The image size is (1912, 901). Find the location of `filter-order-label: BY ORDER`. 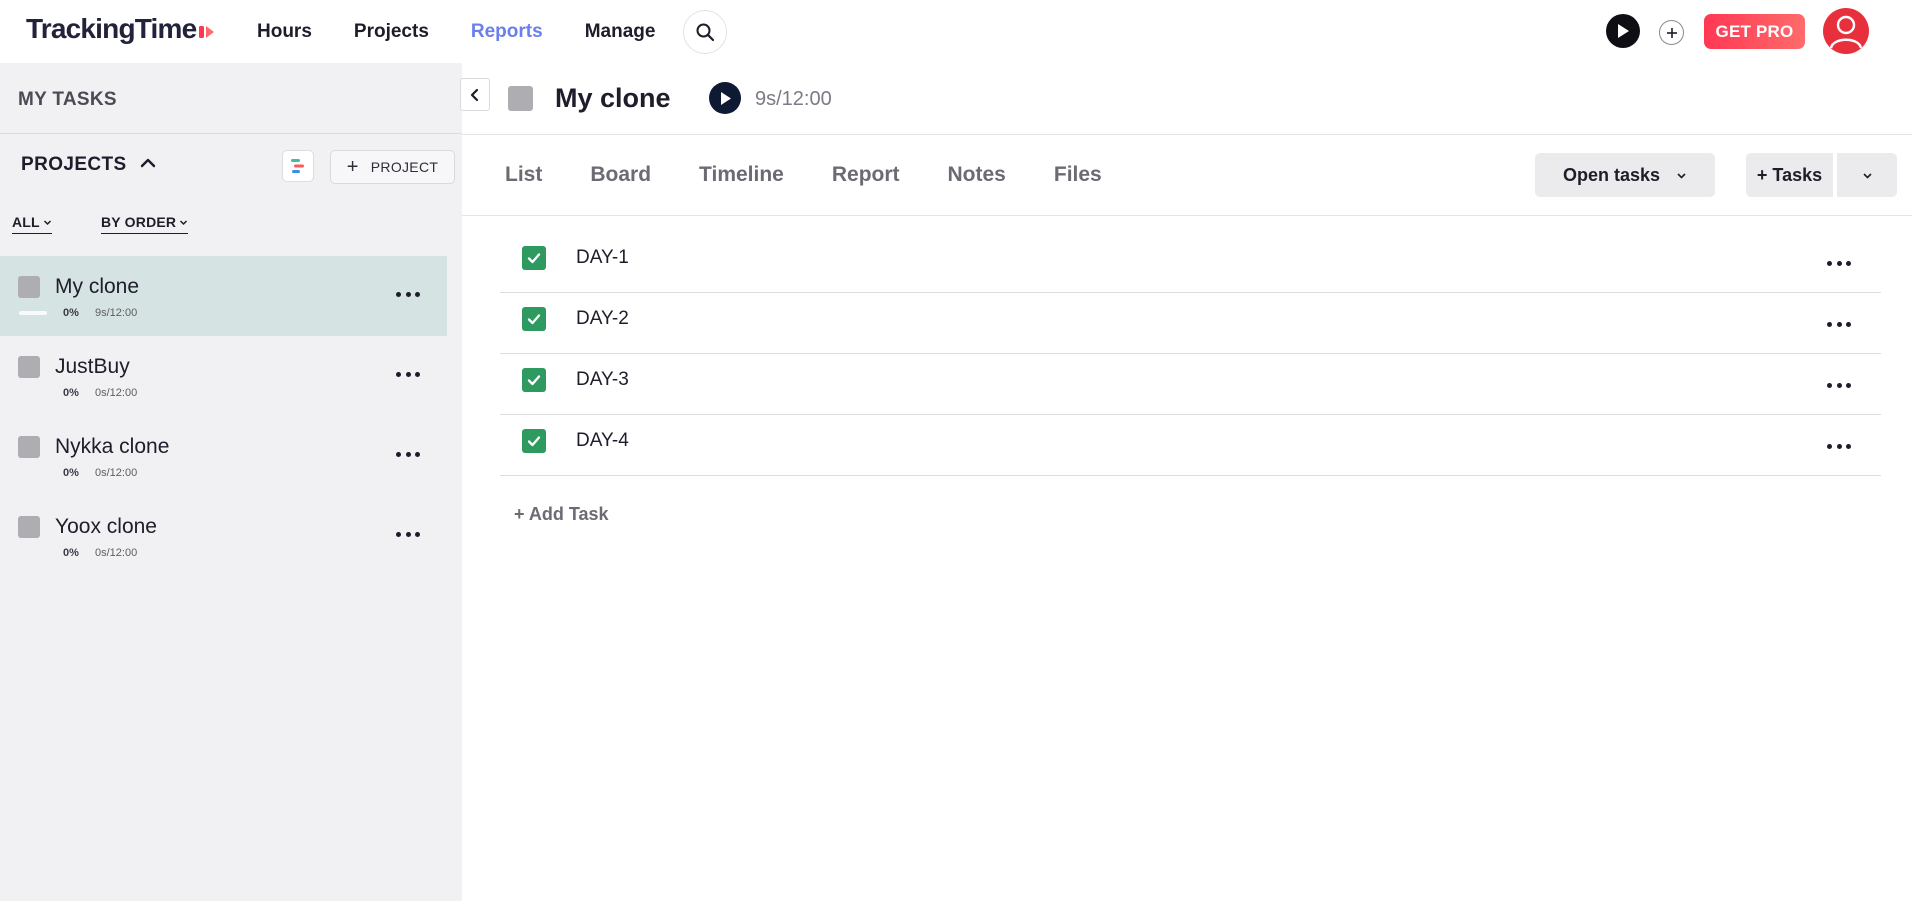

filter-order-label: BY ORDER is located at coordinates (139, 222).